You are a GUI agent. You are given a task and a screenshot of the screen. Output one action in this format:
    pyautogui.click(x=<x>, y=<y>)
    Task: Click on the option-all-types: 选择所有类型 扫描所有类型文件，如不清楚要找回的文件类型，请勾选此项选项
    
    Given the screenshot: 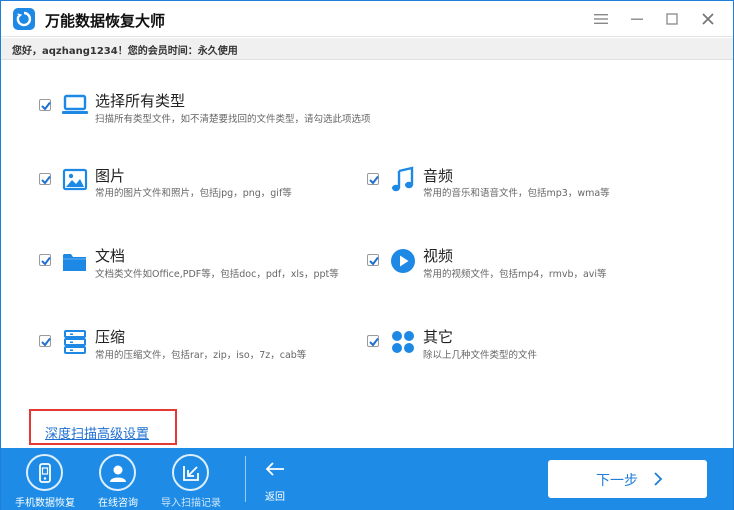 What is the action you would take?
    pyautogui.click(x=219, y=109)
    